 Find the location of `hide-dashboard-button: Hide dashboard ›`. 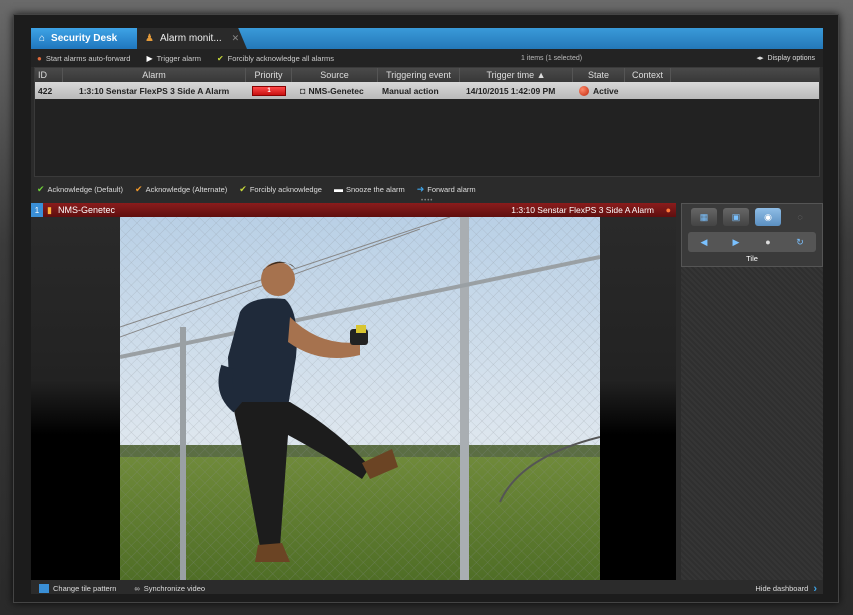

hide-dashboard-button: Hide dashboard › is located at coordinates (786, 589).